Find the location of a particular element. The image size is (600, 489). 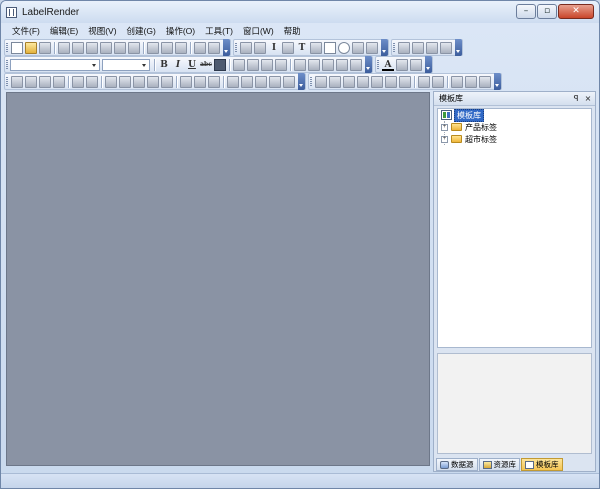

center-horizontal-icon is located at coordinates (186, 81).